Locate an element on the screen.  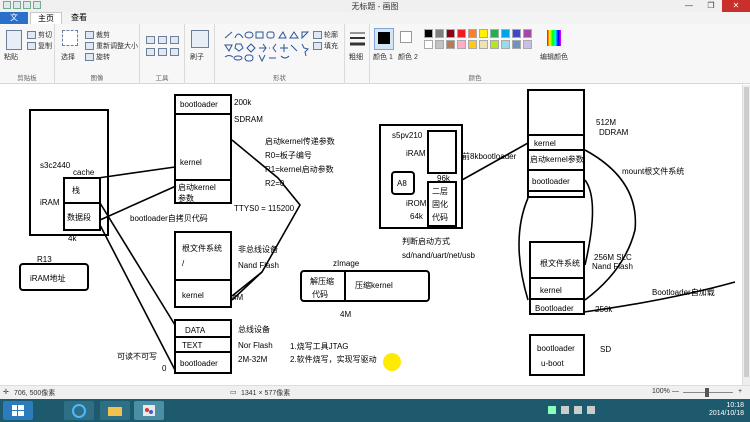
fill-bucket-icon is located at coordinates (162, 40).